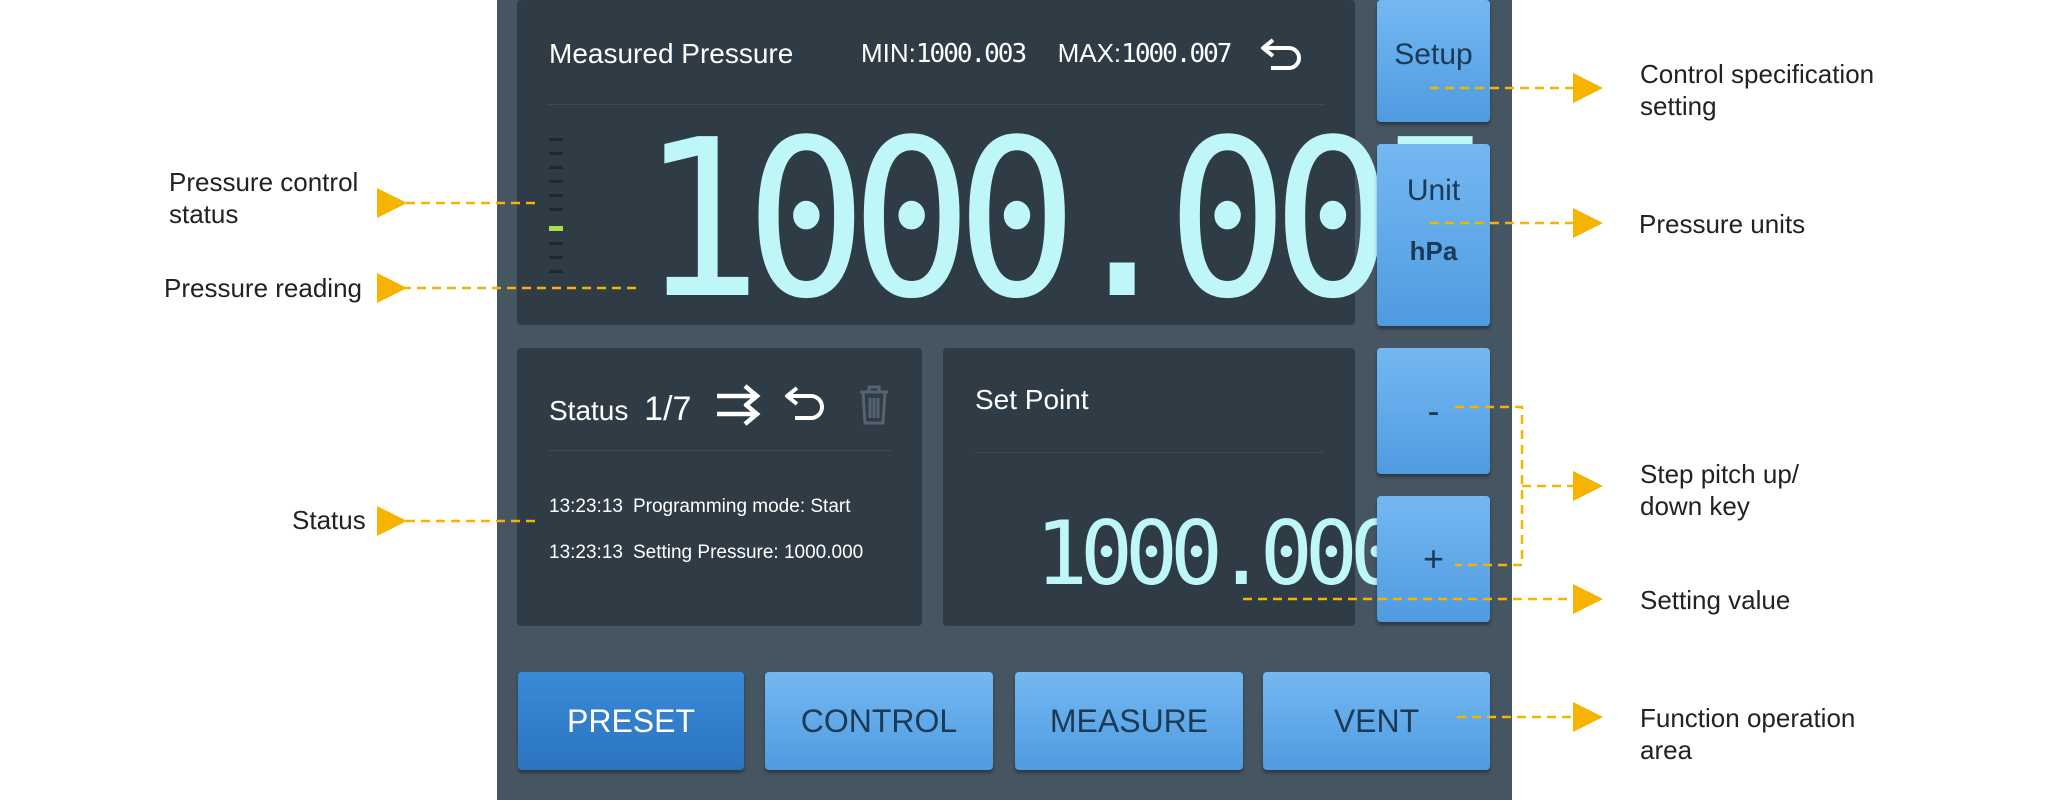 The height and width of the screenshot is (800, 2051). Describe the element at coordinates (874, 405) in the screenshot. I see `trash-icon` at that location.